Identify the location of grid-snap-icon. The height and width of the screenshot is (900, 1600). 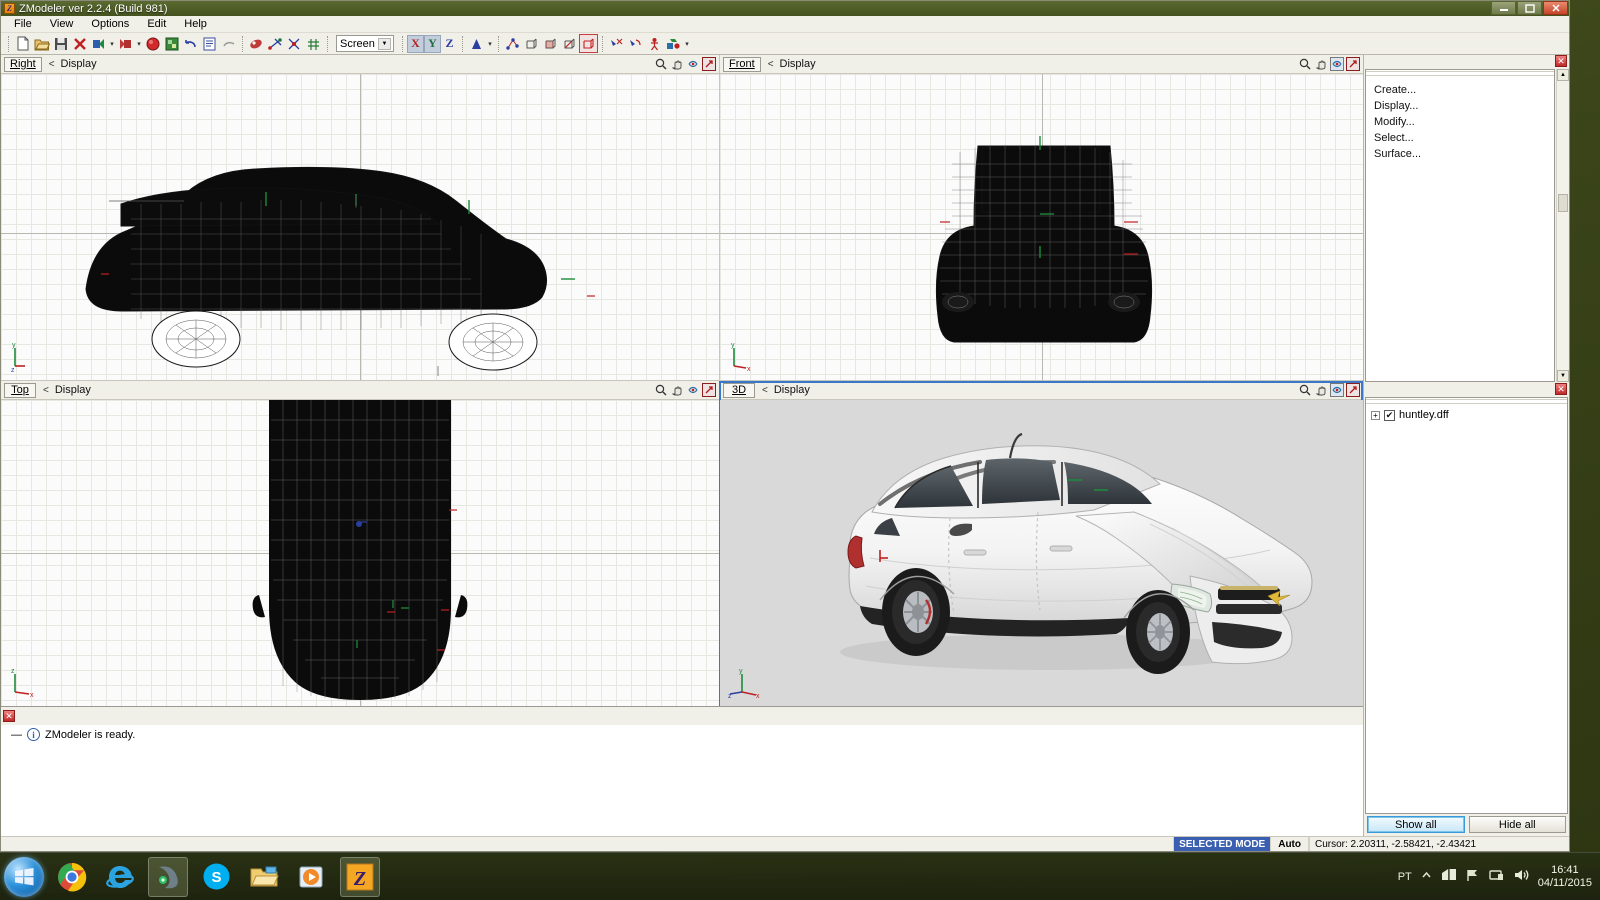
(313, 43).